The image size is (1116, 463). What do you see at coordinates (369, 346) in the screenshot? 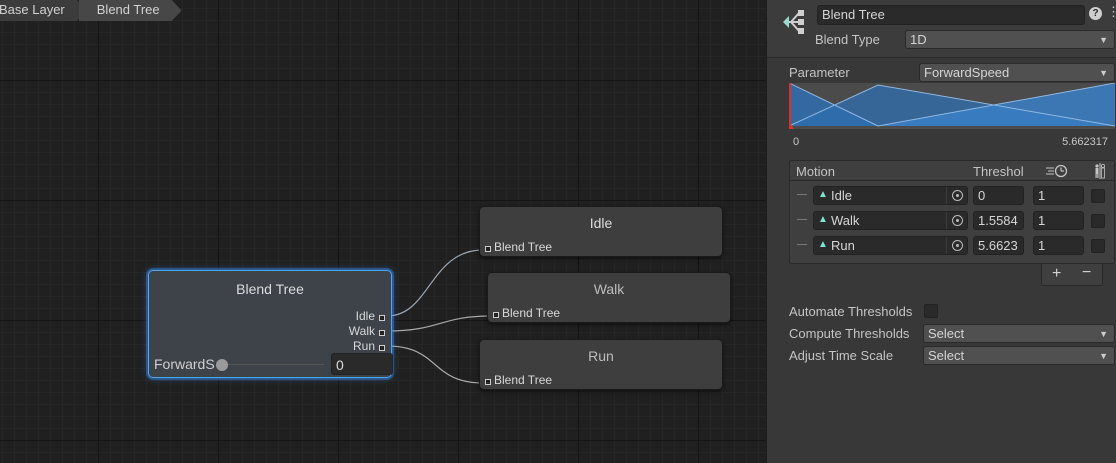
I see `output-port-run: Run` at bounding box center [369, 346].